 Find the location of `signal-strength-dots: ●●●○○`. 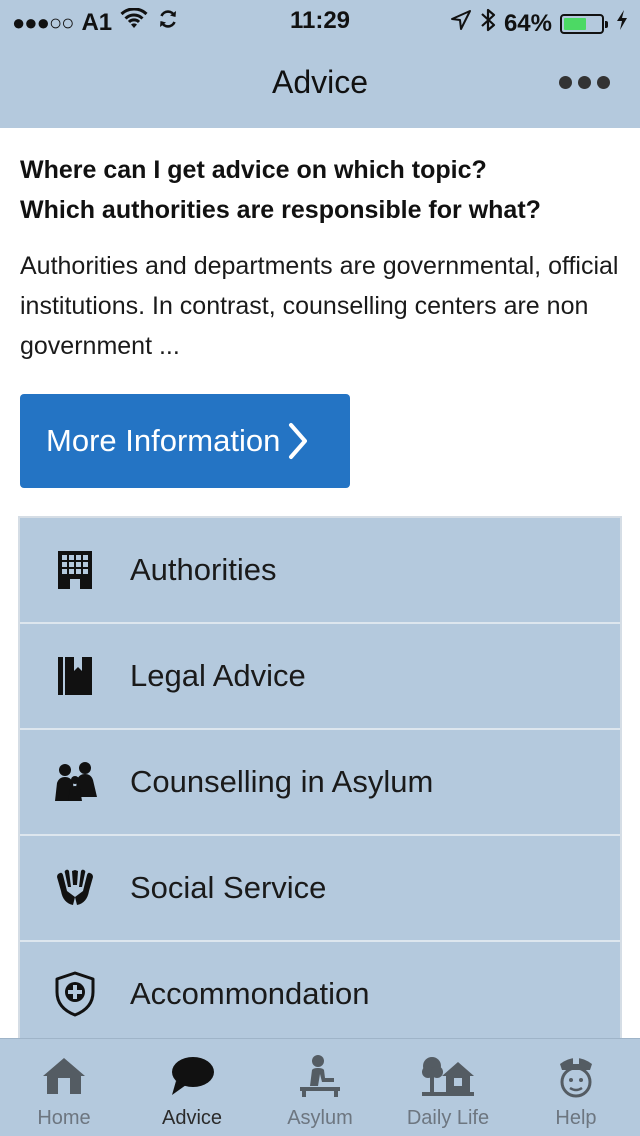

signal-strength-dots: ●●●○○ is located at coordinates (43, 22).